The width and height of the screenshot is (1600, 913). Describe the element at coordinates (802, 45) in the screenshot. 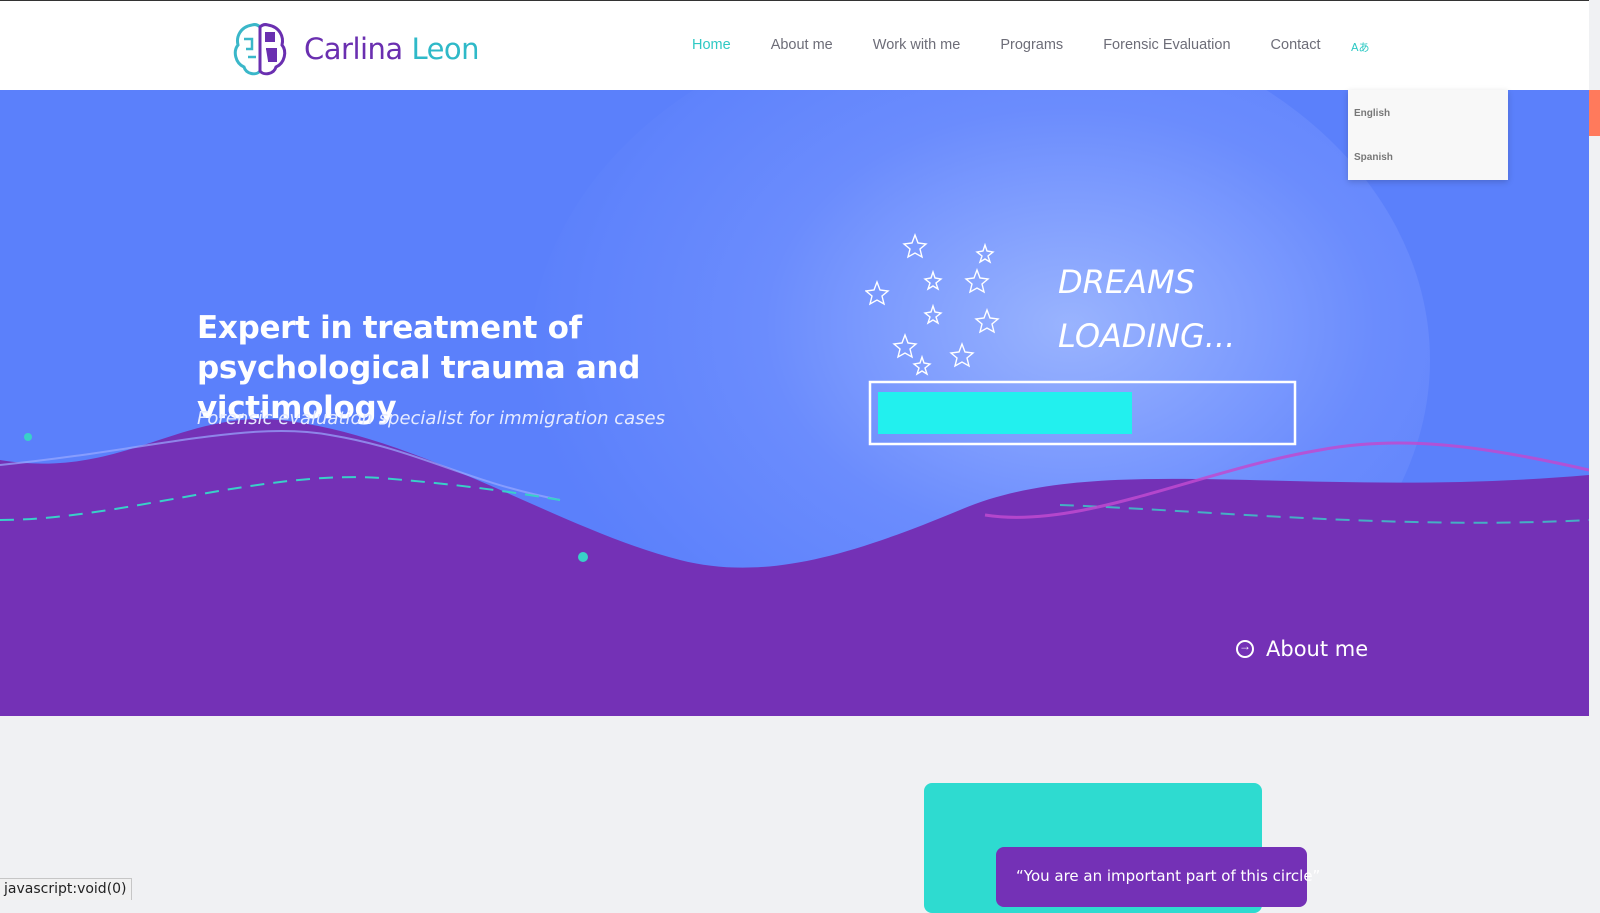

I see `nav-about-me: About me` at that location.